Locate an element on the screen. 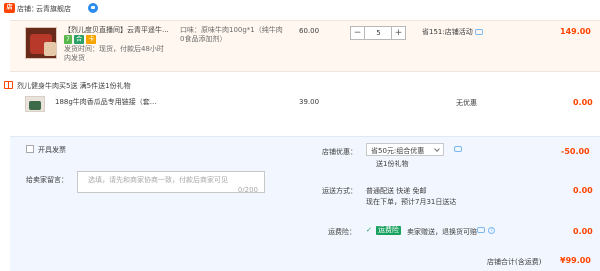 The height and width of the screenshot is (271, 600). shop-label: 店铺： is located at coordinates (27, 9).